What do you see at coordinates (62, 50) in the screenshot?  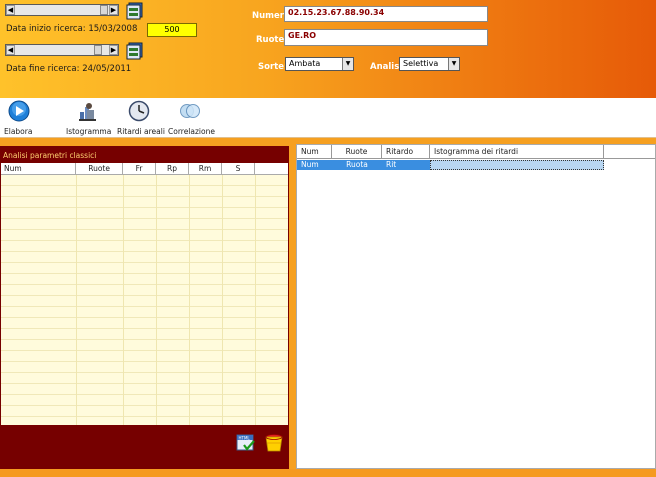 I see `date-end-slider: ◀ ▶` at bounding box center [62, 50].